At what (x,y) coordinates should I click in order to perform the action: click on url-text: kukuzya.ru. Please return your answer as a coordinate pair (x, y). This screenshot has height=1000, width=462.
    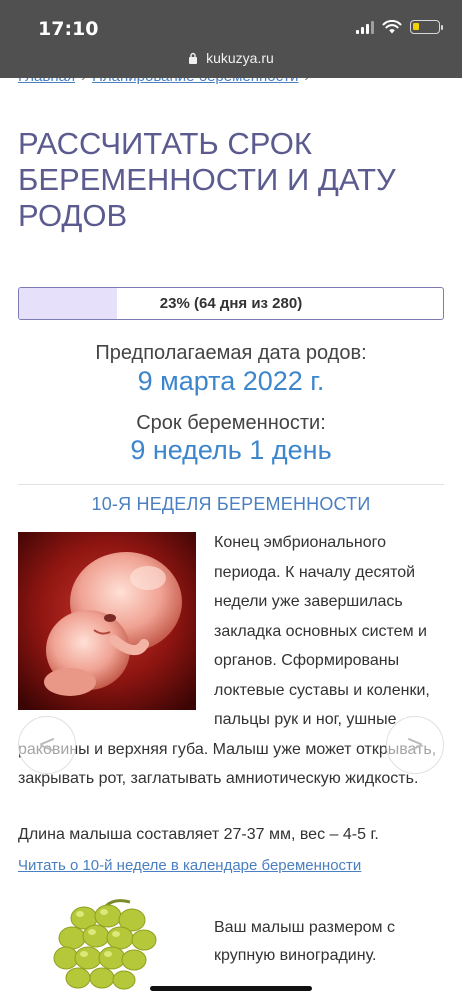
    Looking at the image, I should click on (240, 58).